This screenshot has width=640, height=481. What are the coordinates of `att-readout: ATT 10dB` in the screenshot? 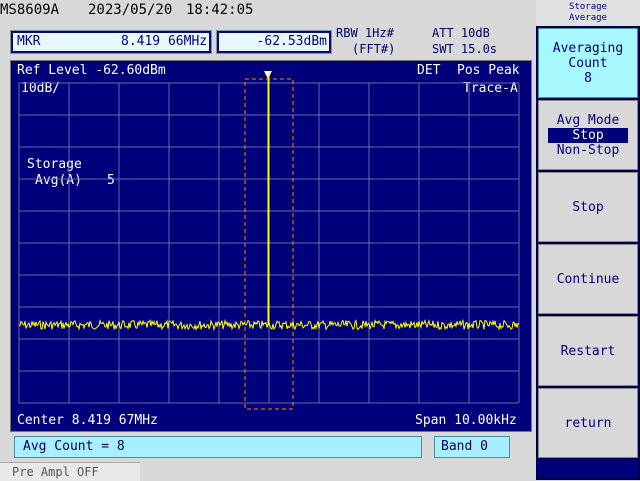 It's located at (461, 33).